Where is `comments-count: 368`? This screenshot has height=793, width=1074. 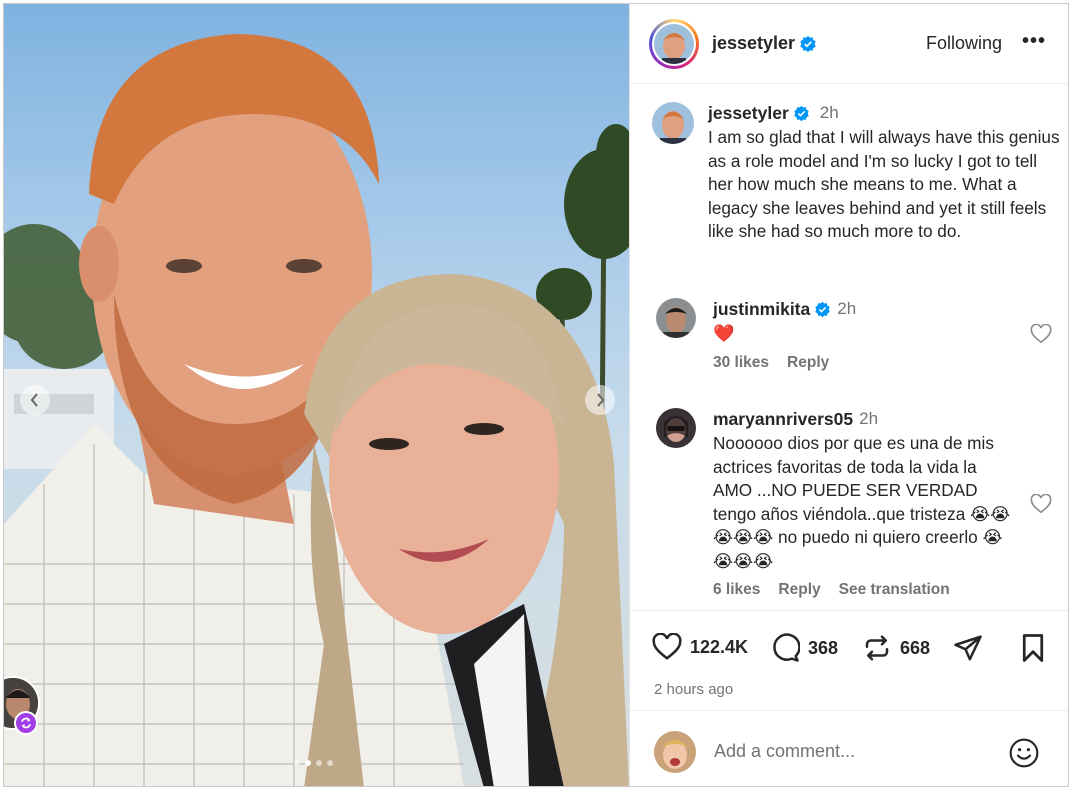 comments-count: 368 is located at coordinates (823, 647).